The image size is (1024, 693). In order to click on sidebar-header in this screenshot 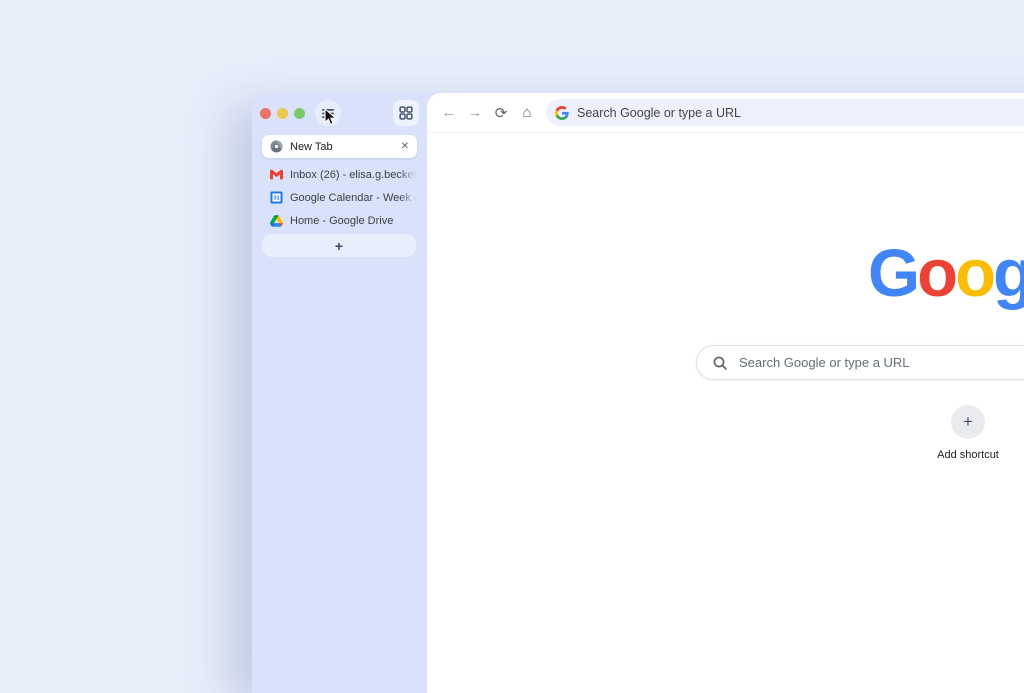, I will do `click(339, 113)`.